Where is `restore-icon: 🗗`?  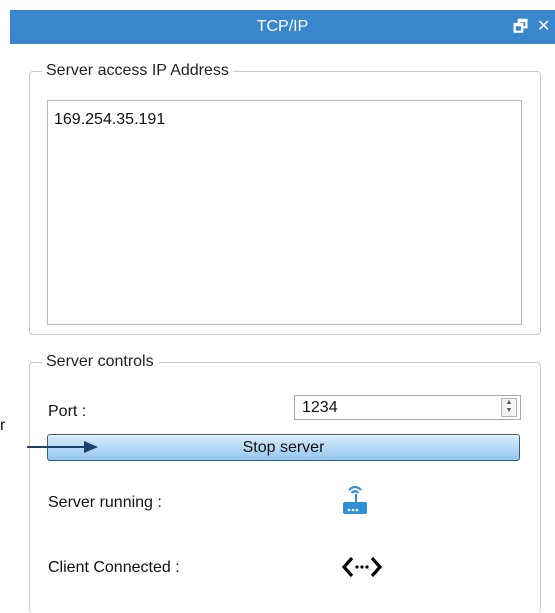
restore-icon: 🗗 is located at coordinates (520, 29).